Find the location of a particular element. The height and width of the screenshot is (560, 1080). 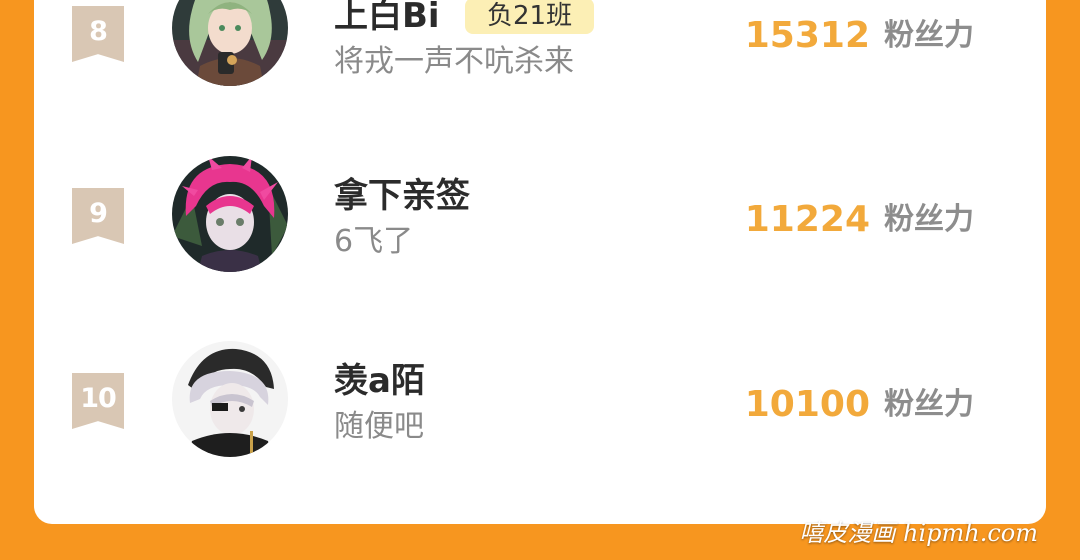

avatar-green-haired-icon is located at coordinates (230, 43).